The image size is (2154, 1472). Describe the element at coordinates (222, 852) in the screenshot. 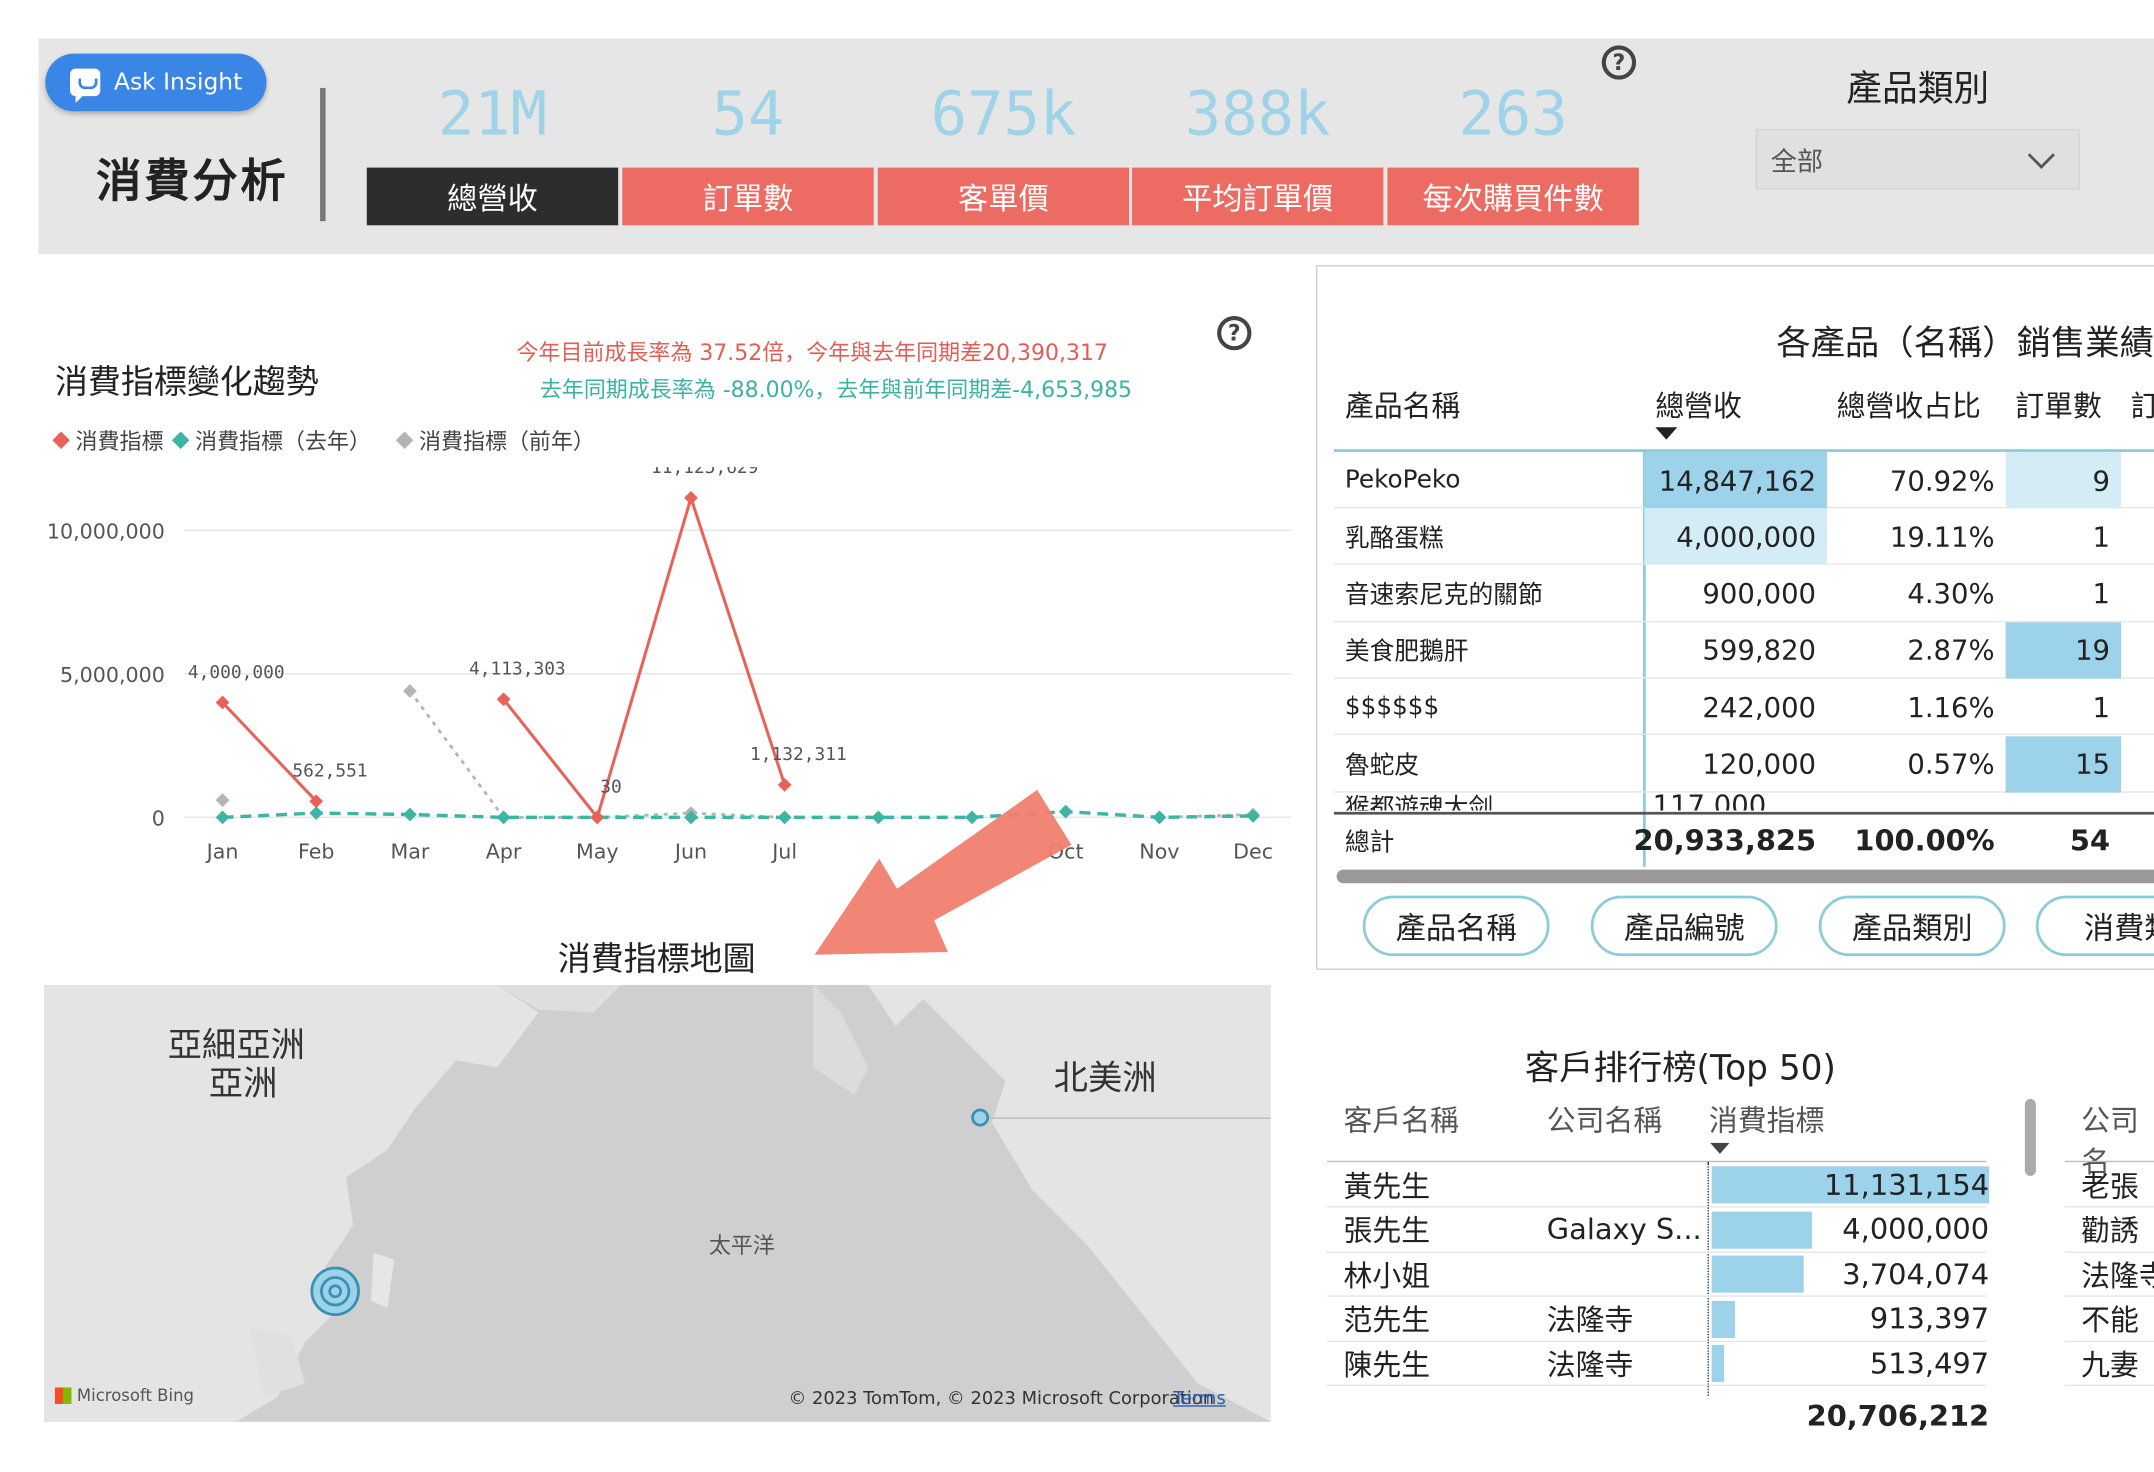

I see `x-tick-label: Jan` at that location.